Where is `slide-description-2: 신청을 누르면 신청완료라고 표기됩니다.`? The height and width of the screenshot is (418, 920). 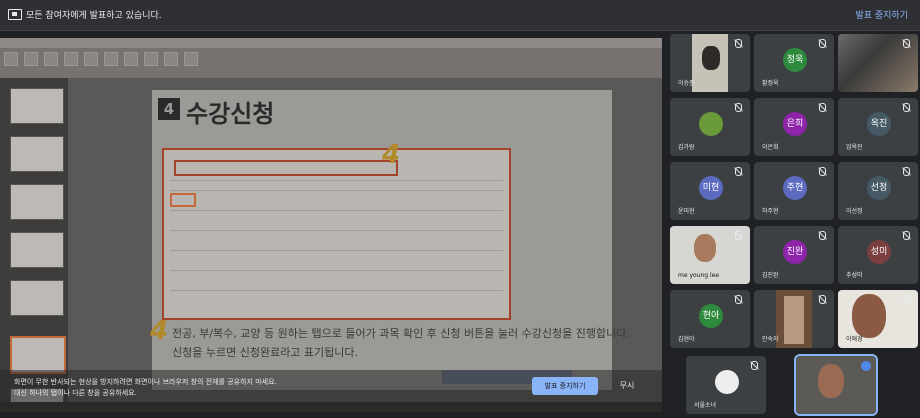 slide-description-2: 신청을 누르면 신청완료라고 표기됩니다. is located at coordinates (265, 352).